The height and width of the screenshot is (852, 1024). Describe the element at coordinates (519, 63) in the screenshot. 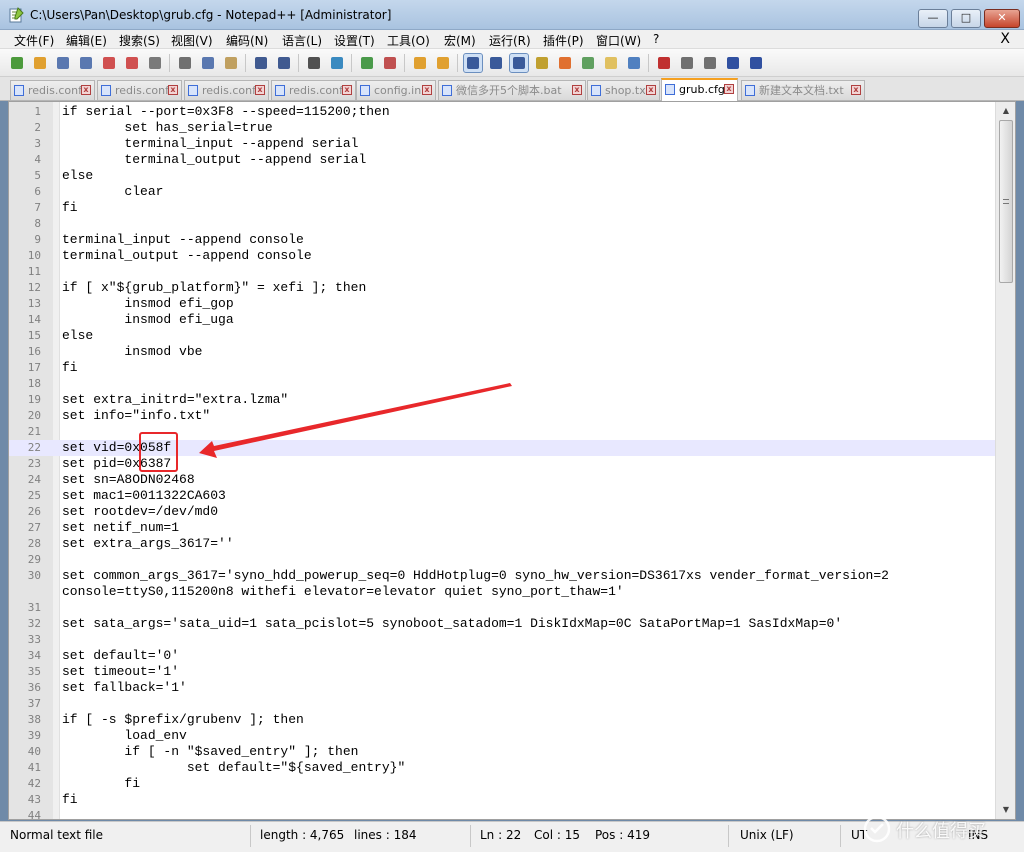

I see `indent-guide-icon` at that location.